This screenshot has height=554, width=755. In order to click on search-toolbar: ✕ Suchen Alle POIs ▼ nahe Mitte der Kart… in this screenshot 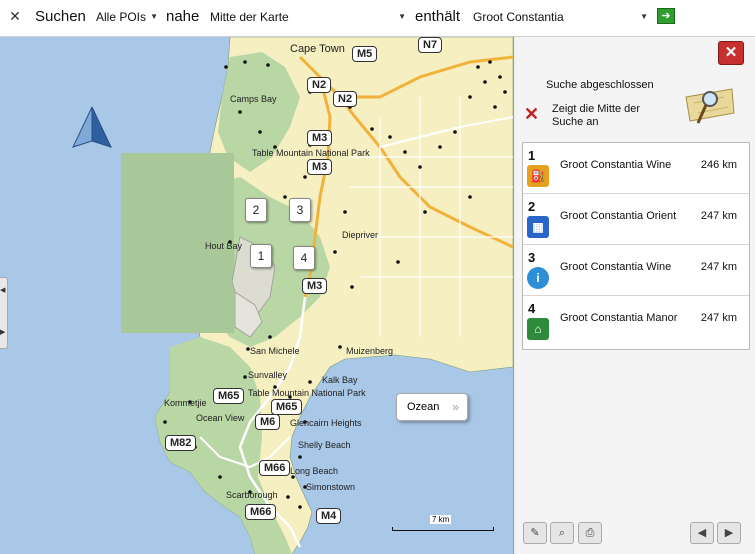, I will do `click(377, 18)`.